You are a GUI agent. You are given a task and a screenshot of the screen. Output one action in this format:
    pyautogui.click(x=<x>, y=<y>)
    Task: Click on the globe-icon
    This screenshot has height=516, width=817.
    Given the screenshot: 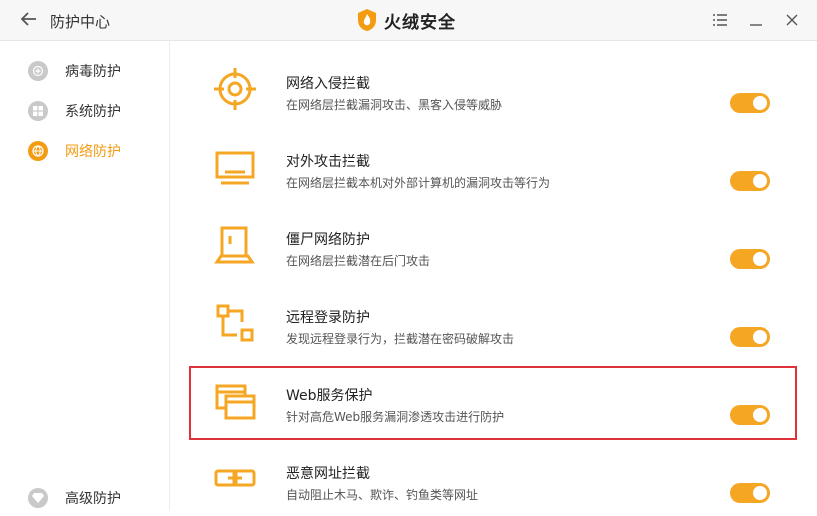 What is the action you would take?
    pyautogui.click(x=38, y=151)
    